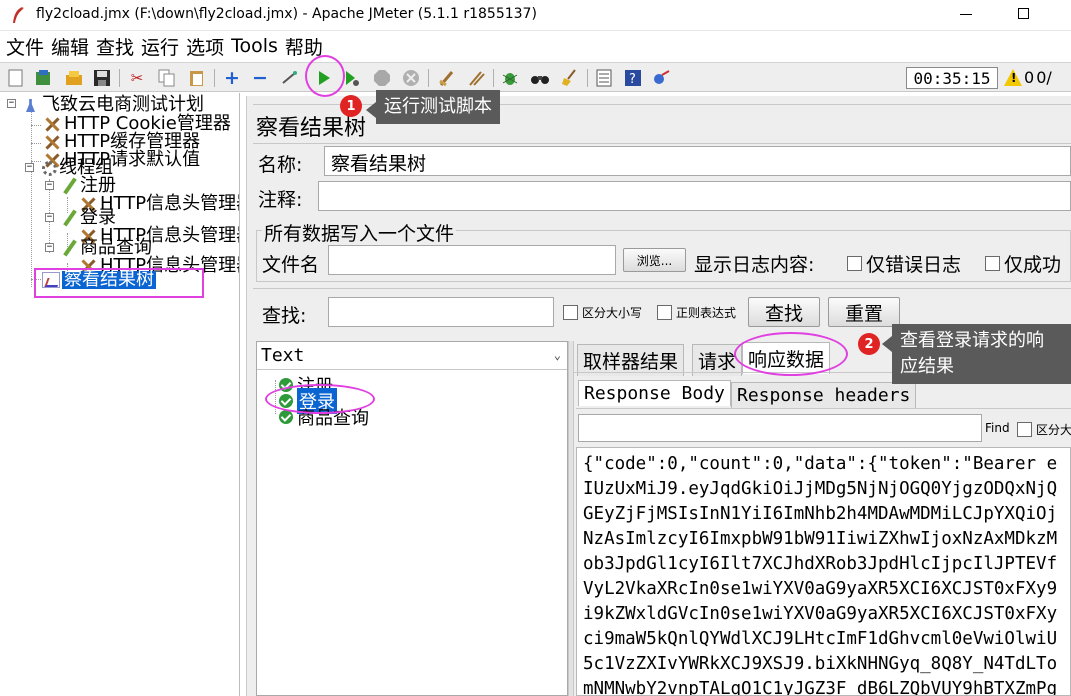  What do you see at coordinates (320, 399) in the screenshot?
I see `login-sample-highlight` at bounding box center [320, 399].